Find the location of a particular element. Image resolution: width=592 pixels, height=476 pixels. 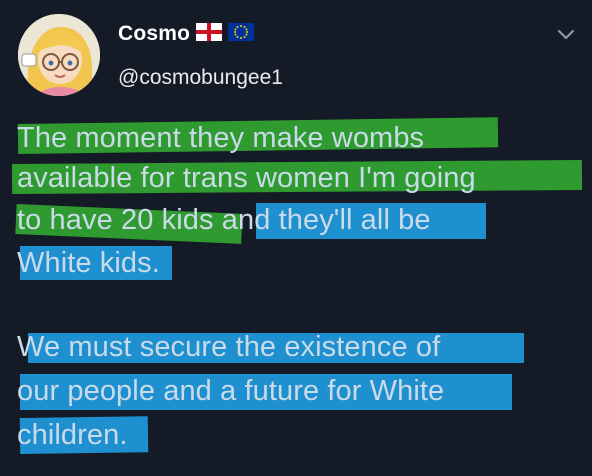

name-row: Cosmo is located at coordinates (186, 34).